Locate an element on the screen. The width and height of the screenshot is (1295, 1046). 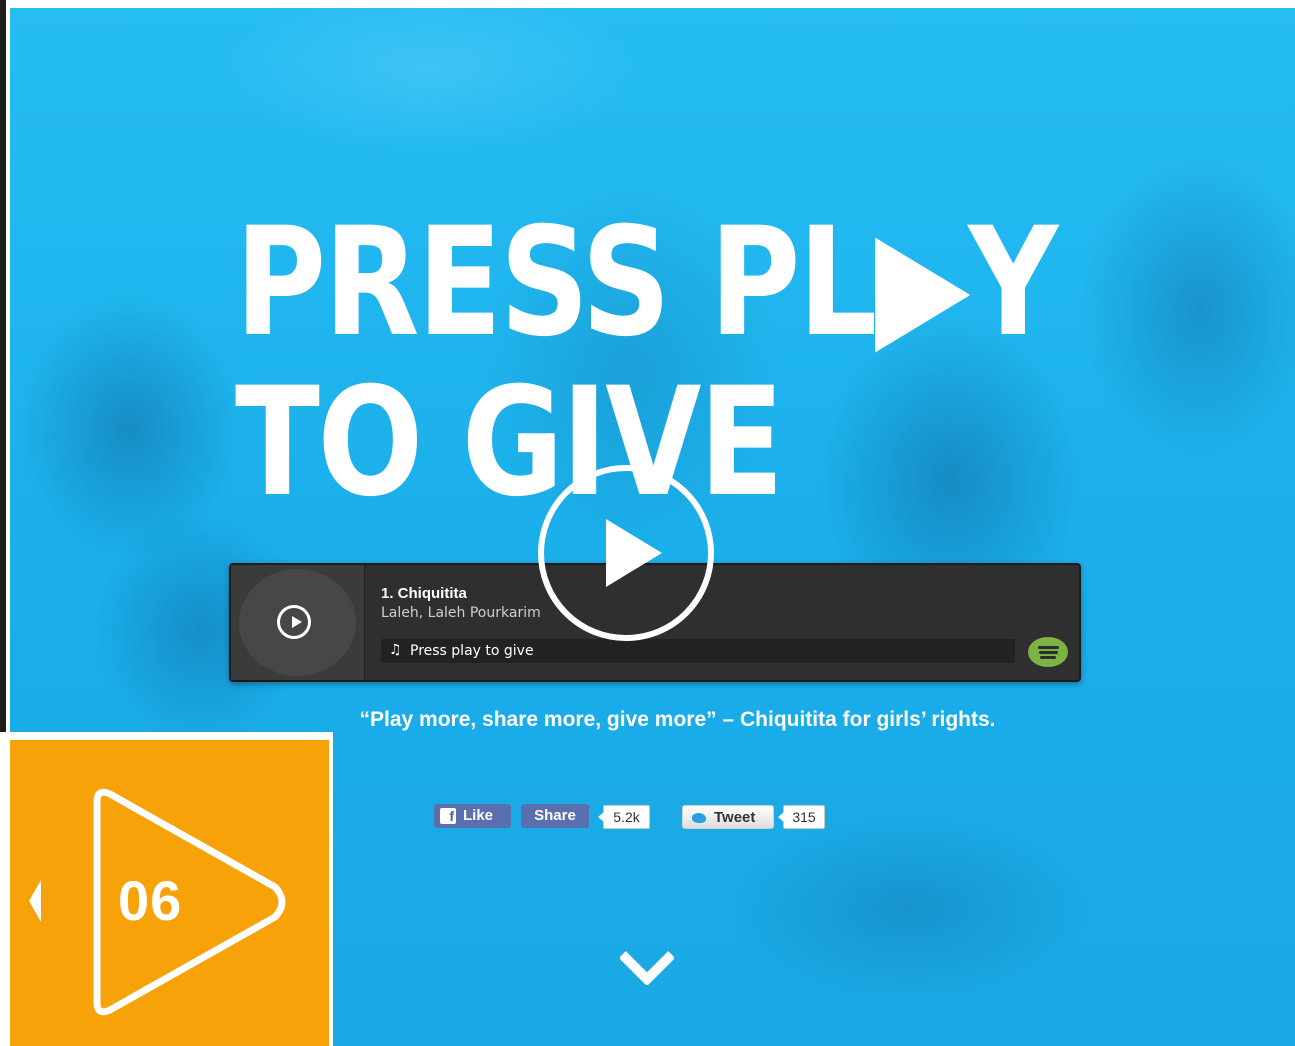
twitter-bird-icon is located at coordinates (699, 818).